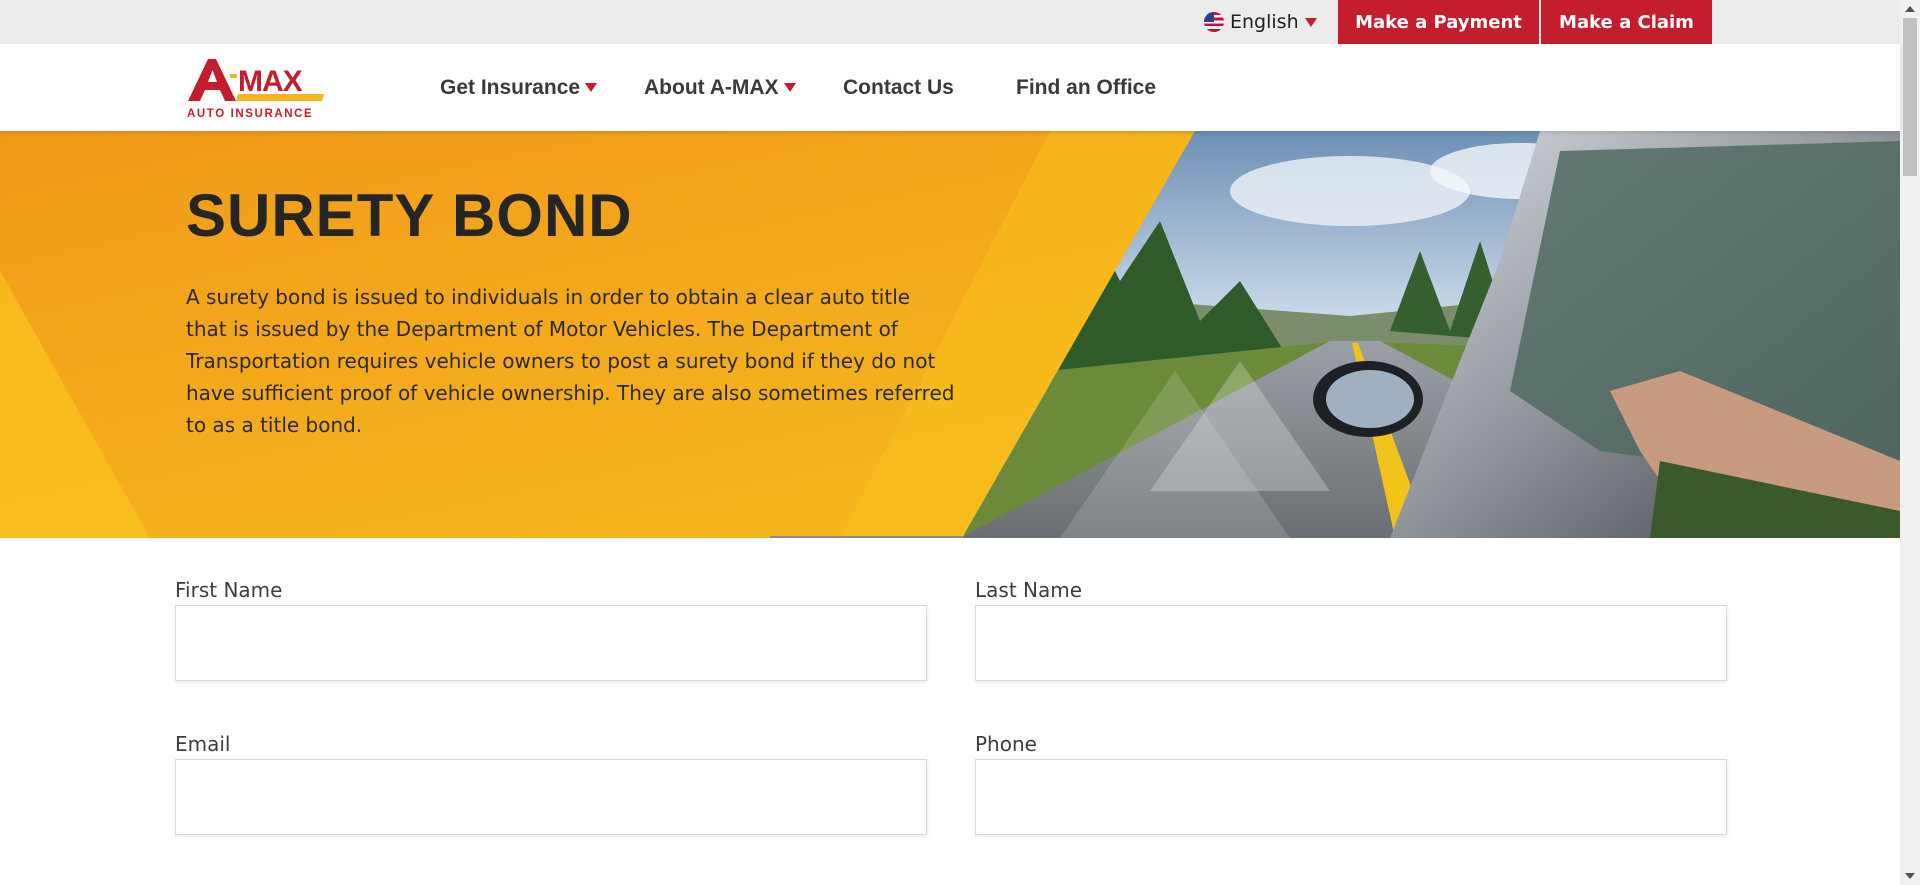 The width and height of the screenshot is (1920, 885). What do you see at coordinates (950, 22) in the screenshot?
I see `utility-bar: English Make a Payment Make a Claim` at bounding box center [950, 22].